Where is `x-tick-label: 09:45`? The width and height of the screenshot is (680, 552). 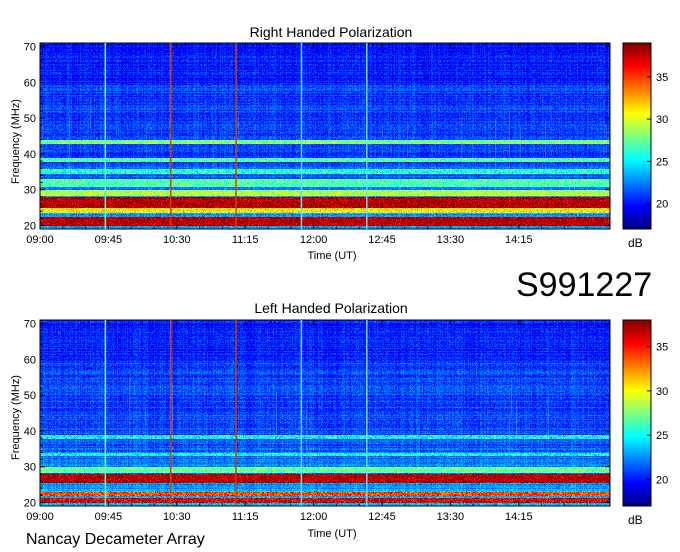
x-tick-label: 09:45 is located at coordinates (109, 517).